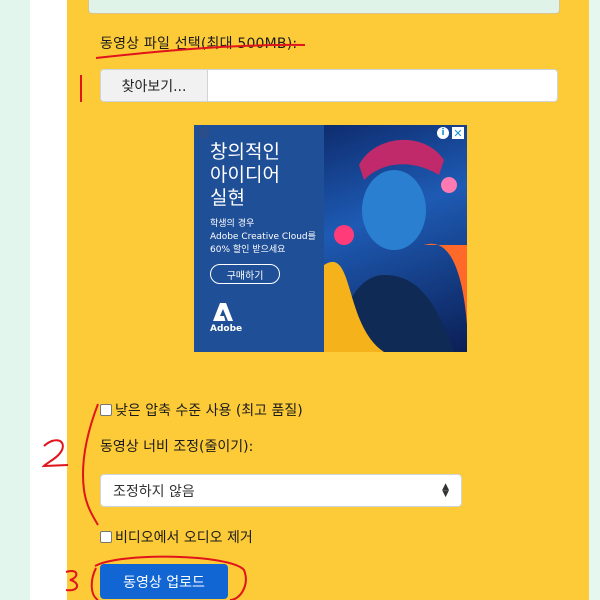 The width and height of the screenshot is (600, 600). What do you see at coordinates (106, 537) in the screenshot?
I see `remove-audio-checkbox` at bounding box center [106, 537].